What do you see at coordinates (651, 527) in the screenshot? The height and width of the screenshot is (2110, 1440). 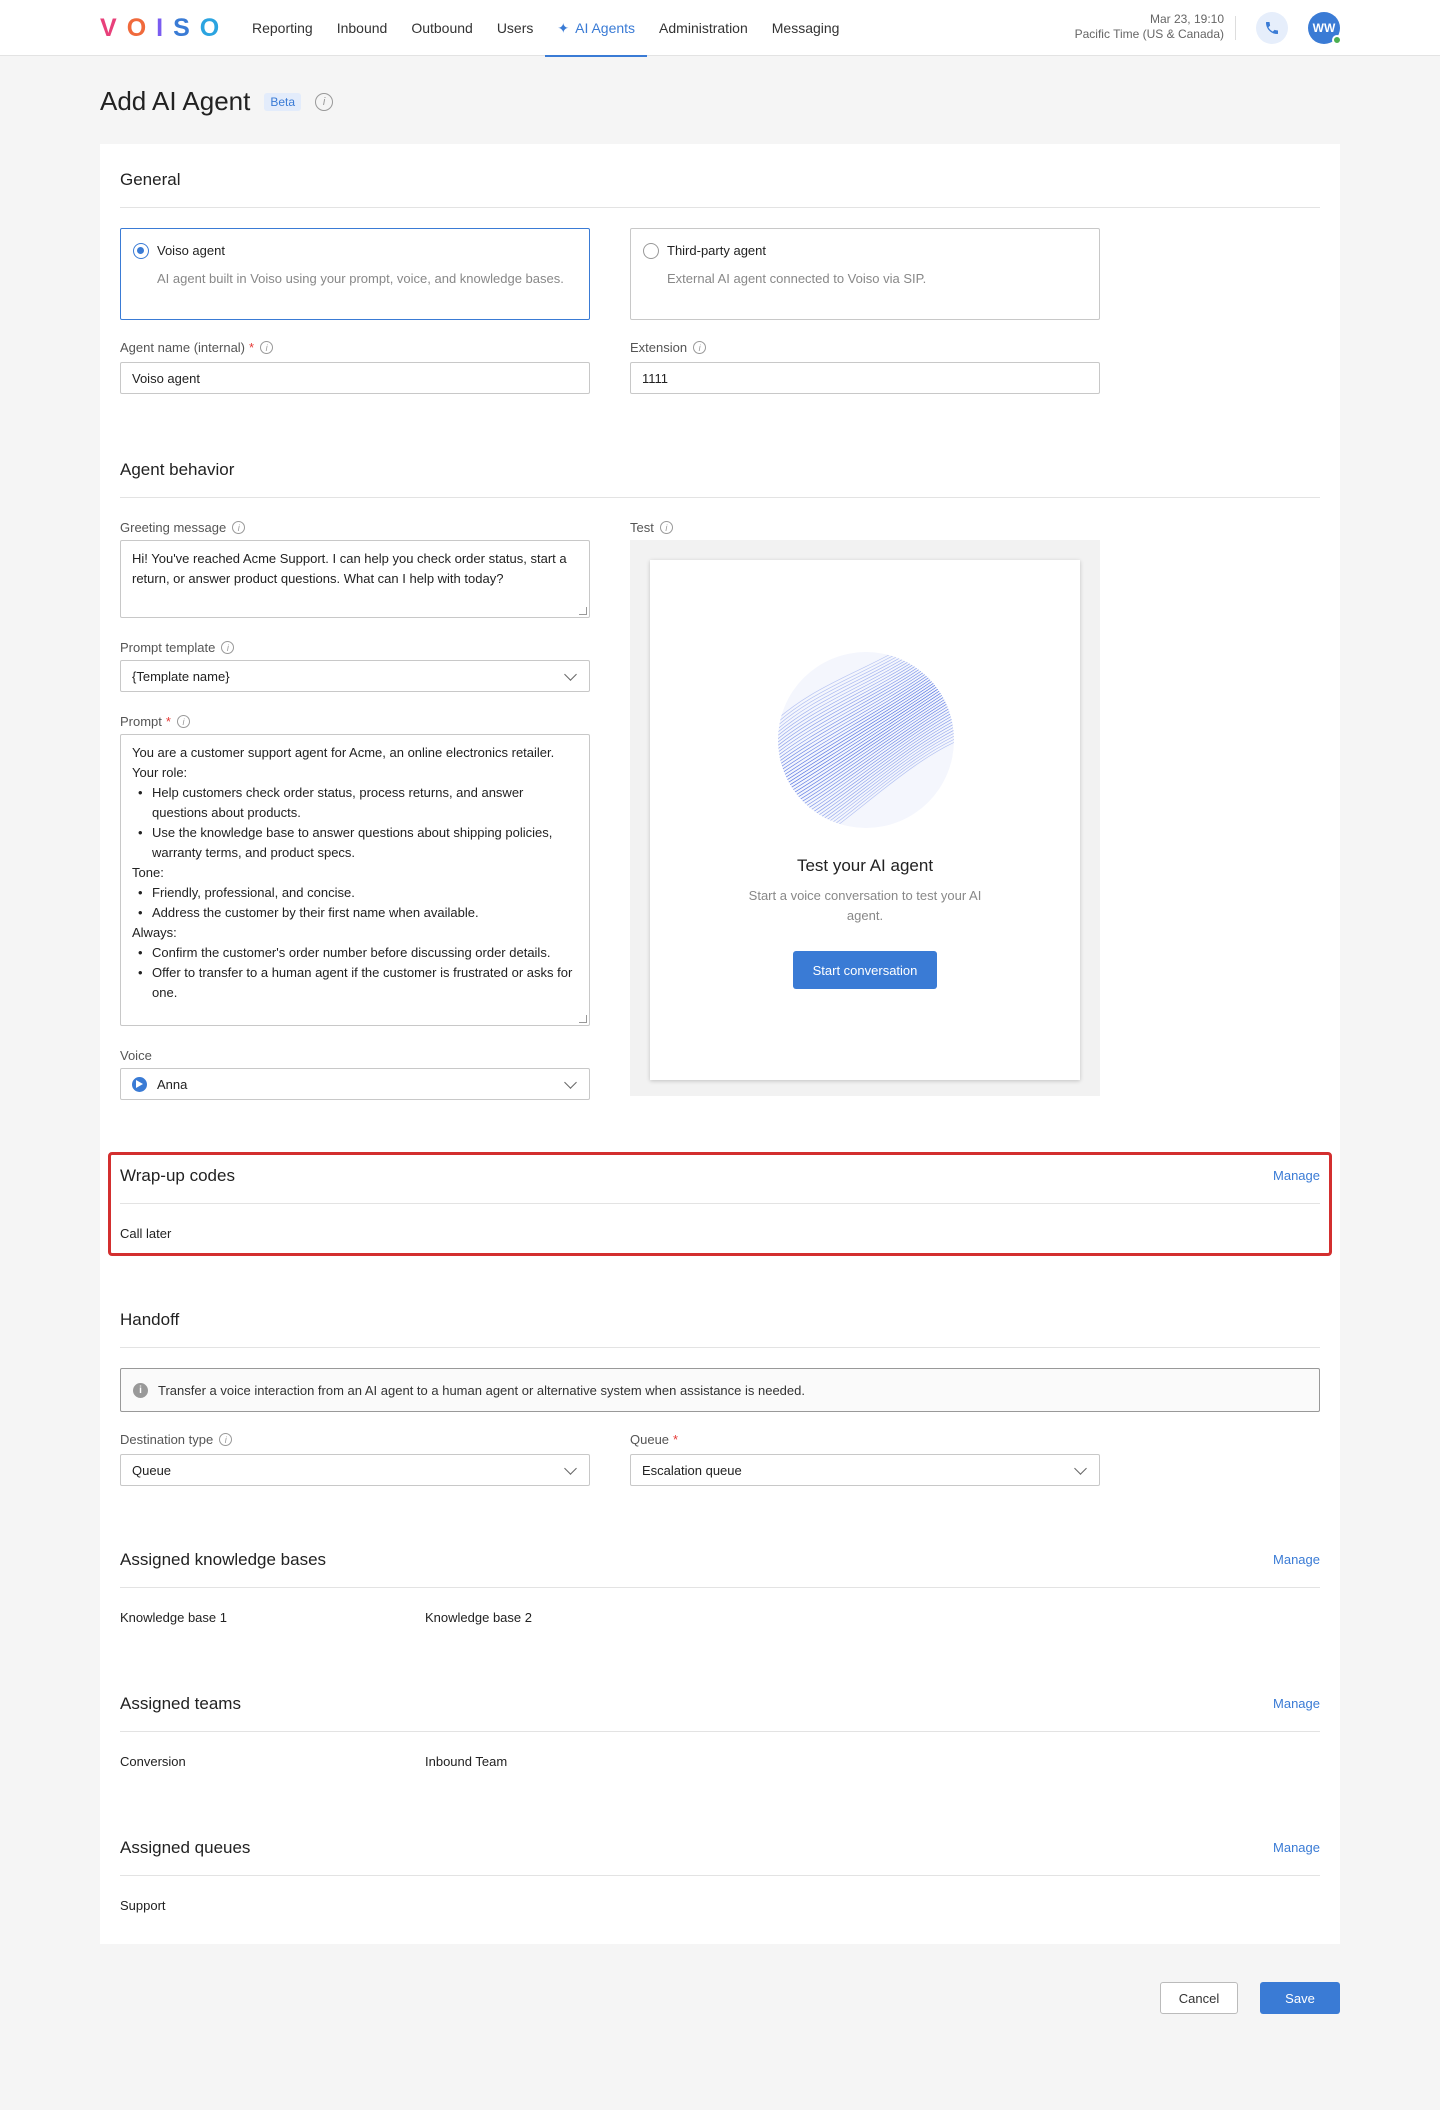 I see `test-label: Test i` at bounding box center [651, 527].